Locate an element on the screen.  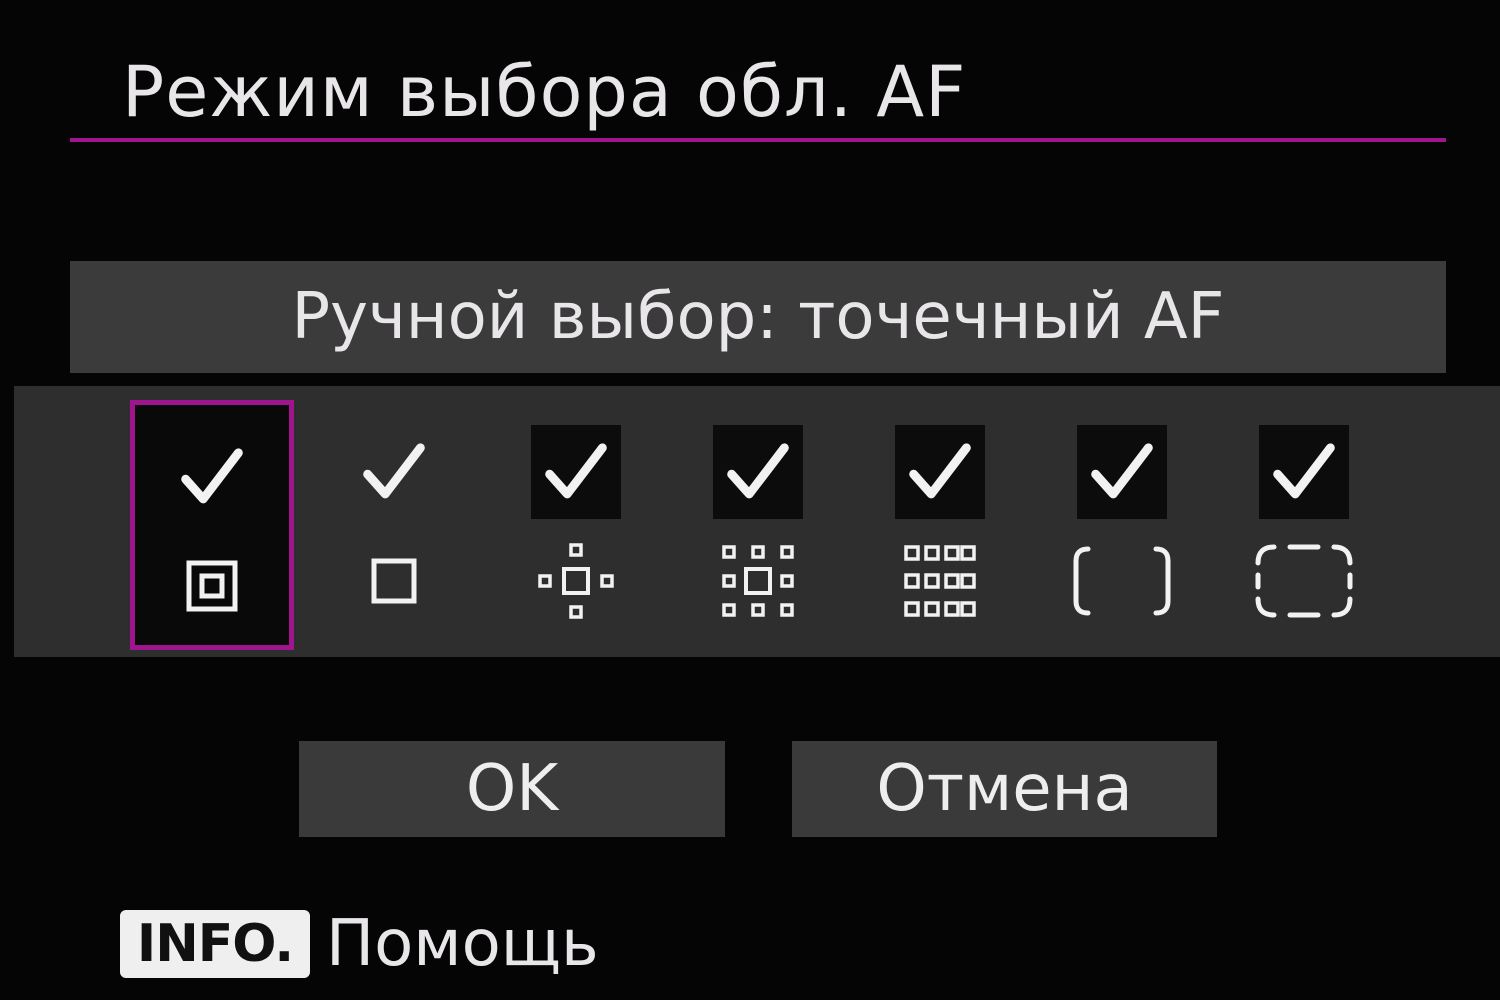
checkbox-auto is located at coordinates (1304, 472).